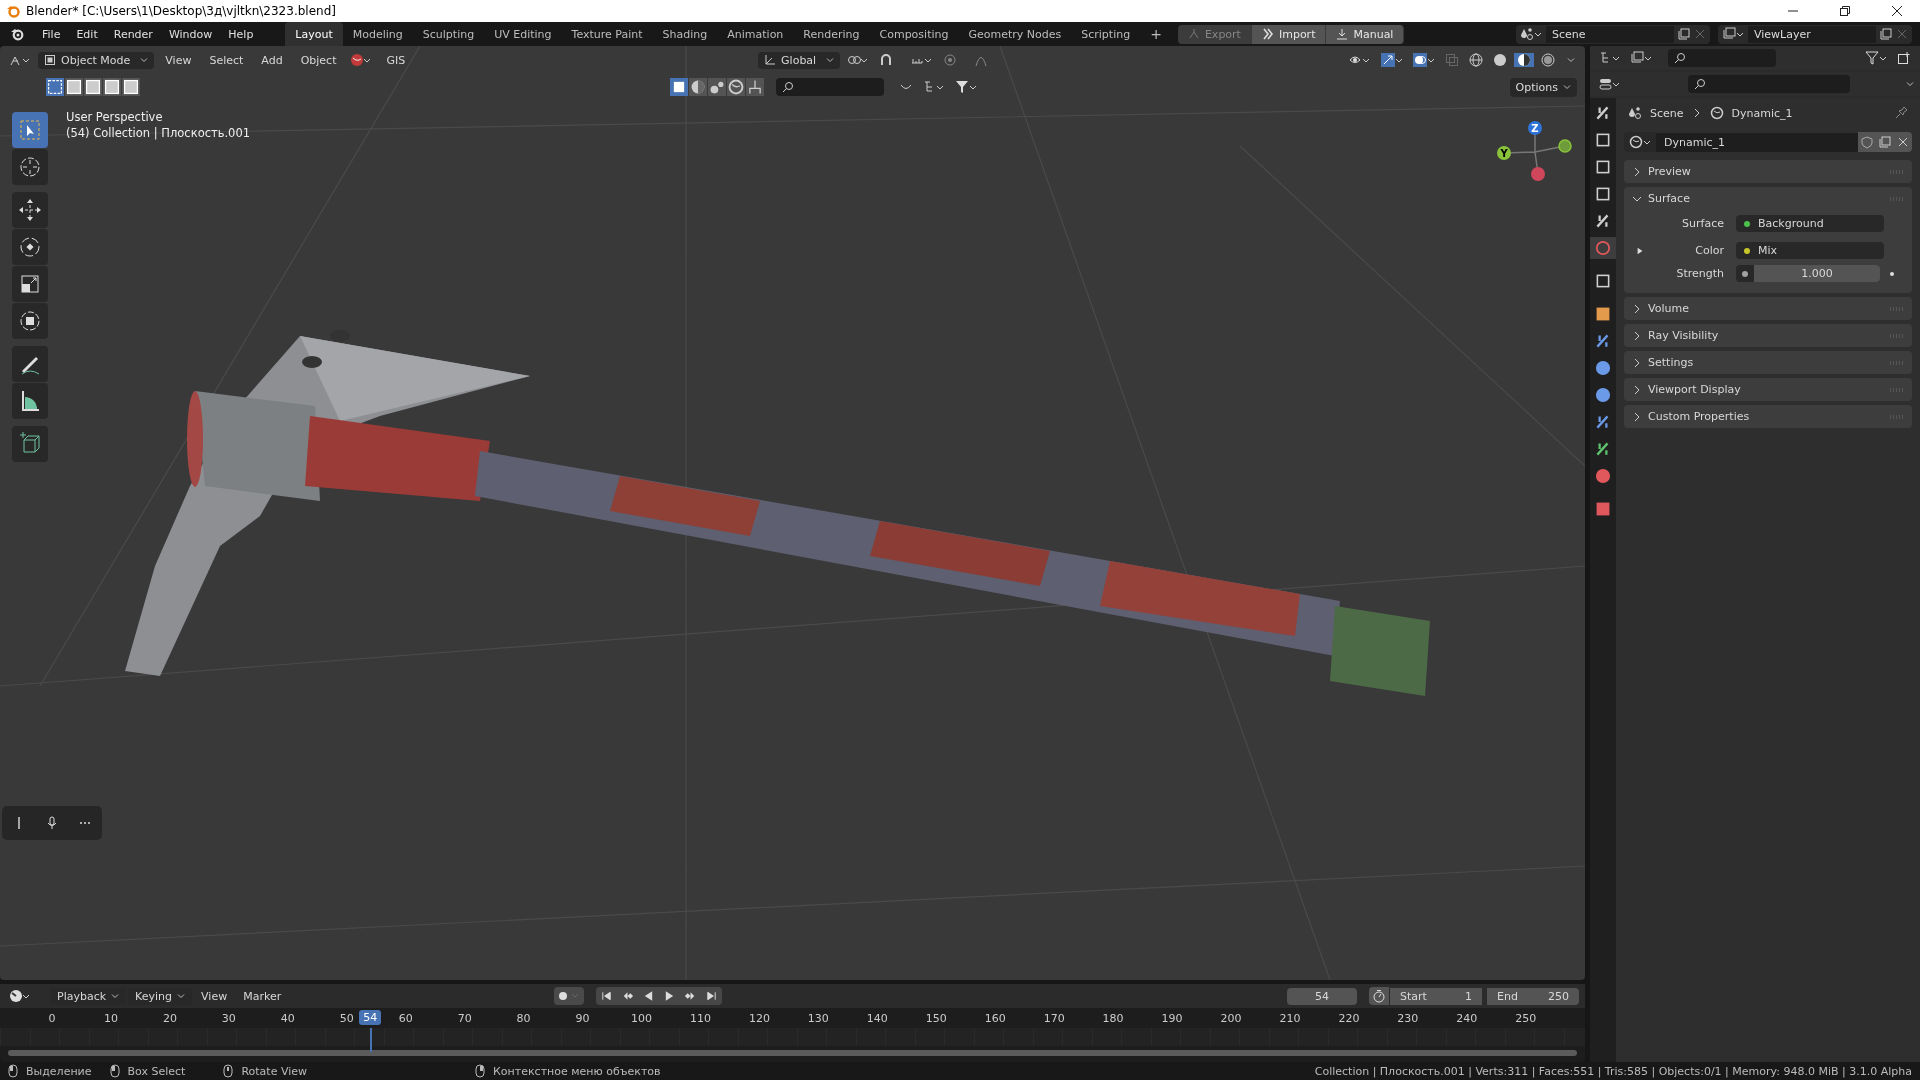 The width and height of the screenshot is (1920, 1080). I want to click on addon-button: Import, so click(1289, 34).